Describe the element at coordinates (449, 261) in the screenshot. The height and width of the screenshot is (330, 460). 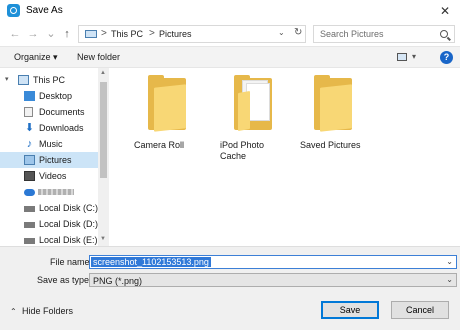
I see `filename-dropdown-icon: ⌄` at that location.